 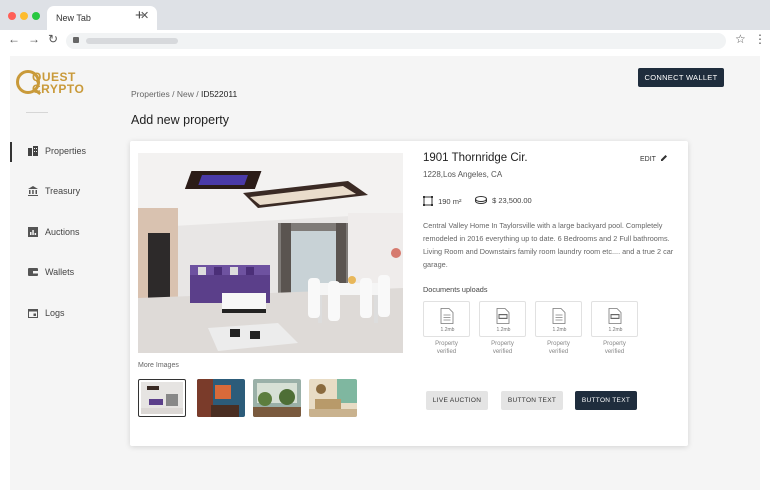 What do you see at coordinates (428, 201) in the screenshot?
I see `area-icon` at bounding box center [428, 201].